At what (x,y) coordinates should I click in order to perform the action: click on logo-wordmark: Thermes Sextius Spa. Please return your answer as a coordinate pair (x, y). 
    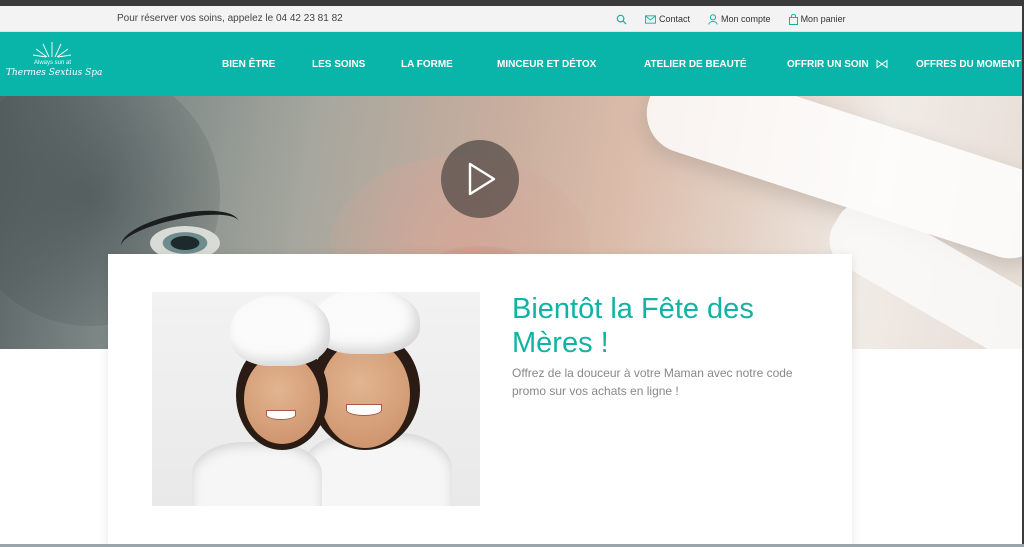
    Looking at the image, I should click on (54, 73).